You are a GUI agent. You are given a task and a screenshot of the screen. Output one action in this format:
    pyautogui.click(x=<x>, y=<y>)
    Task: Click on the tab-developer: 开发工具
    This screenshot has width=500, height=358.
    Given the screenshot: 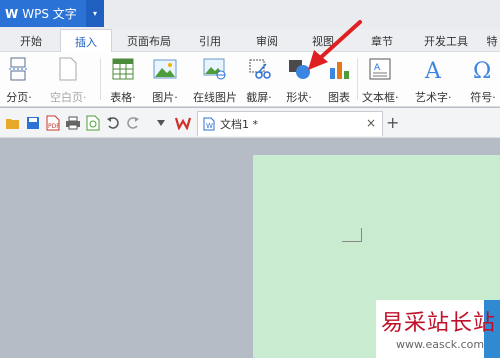 What is the action you would take?
    pyautogui.click(x=446, y=40)
    